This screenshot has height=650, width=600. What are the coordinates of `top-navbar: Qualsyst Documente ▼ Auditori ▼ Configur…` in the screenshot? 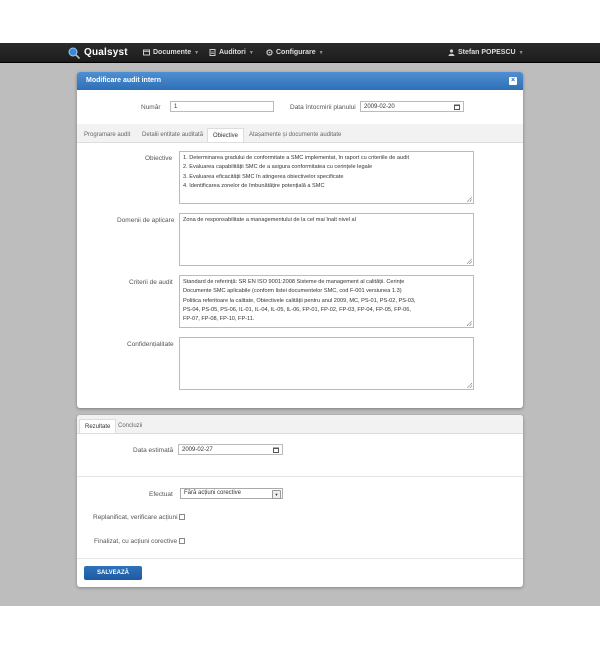 It's located at (300, 53).